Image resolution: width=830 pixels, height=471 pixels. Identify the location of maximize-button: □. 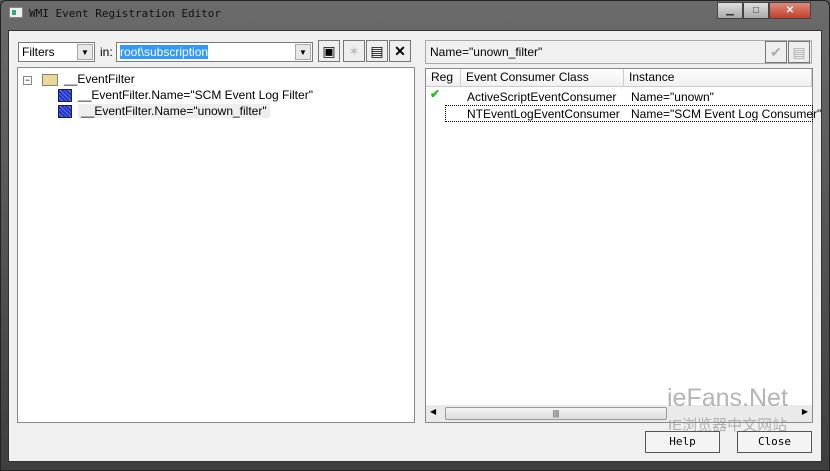
(756, 10).